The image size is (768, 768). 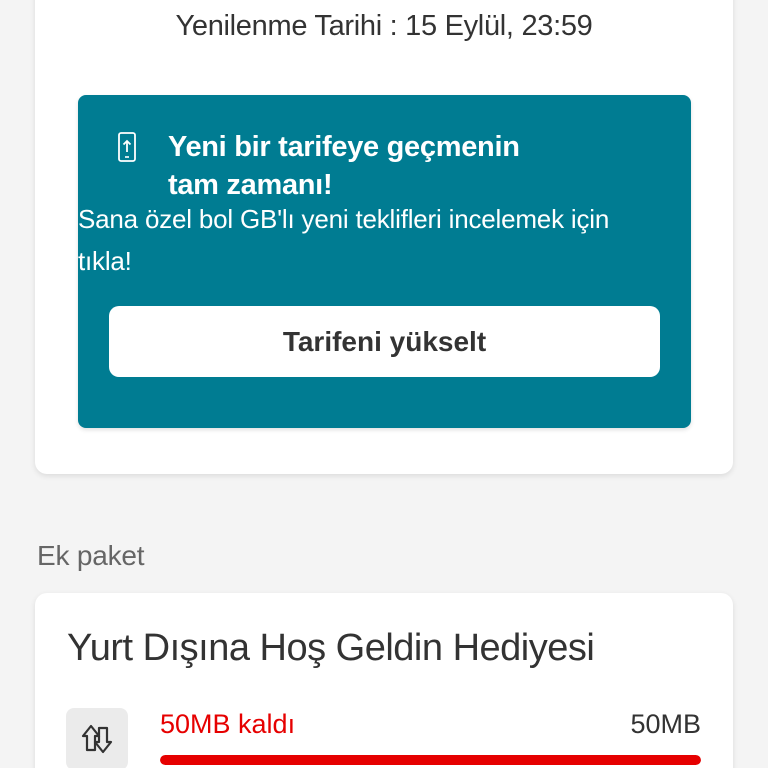 What do you see at coordinates (384, 26) in the screenshot?
I see `renewal-date: Yenilenme Tarihi : 15 Eylül, 23:59` at bounding box center [384, 26].